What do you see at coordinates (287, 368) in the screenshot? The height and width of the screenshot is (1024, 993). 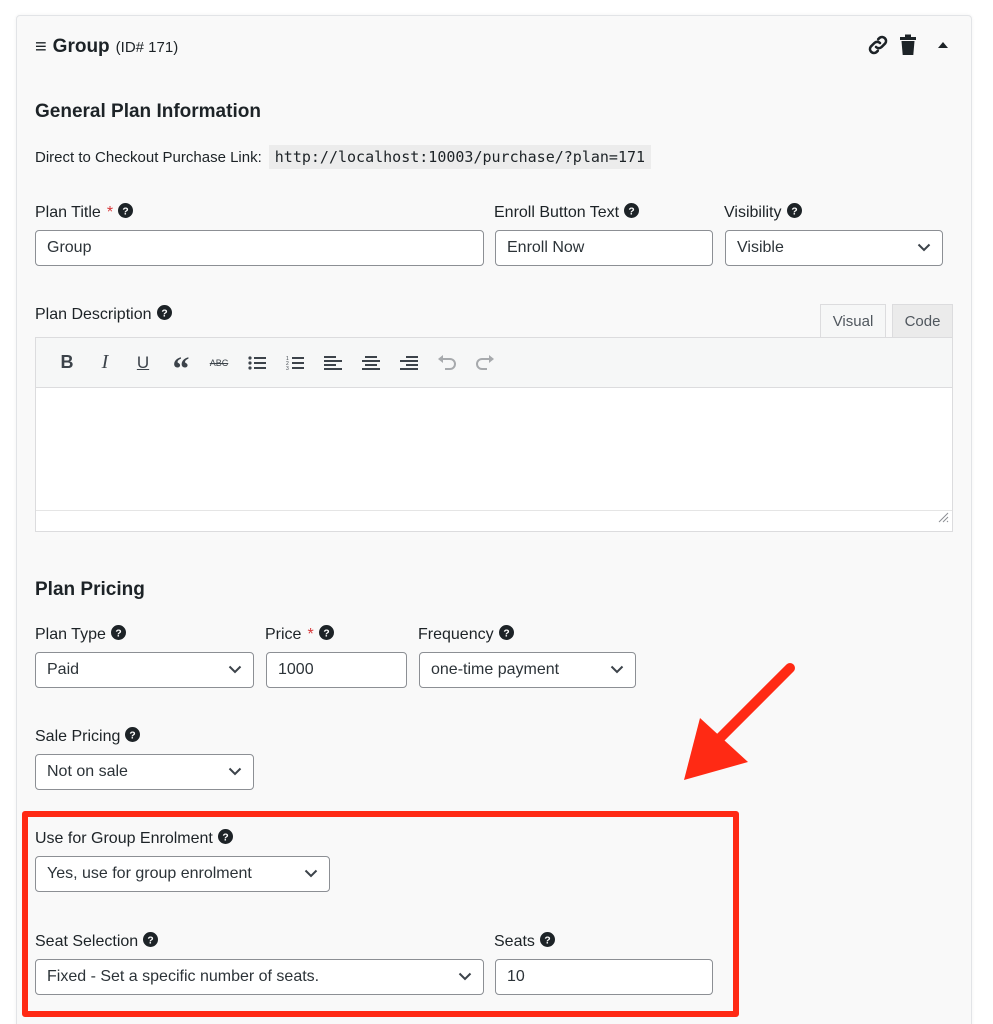 I see `svg-text: 3` at bounding box center [287, 368].